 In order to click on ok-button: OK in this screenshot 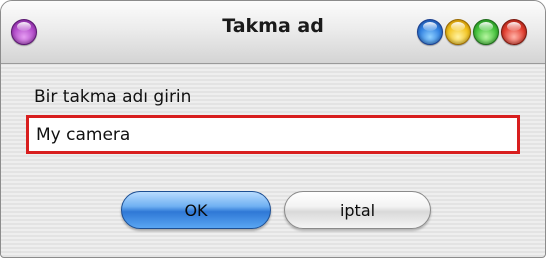, I will do `click(196, 210)`.